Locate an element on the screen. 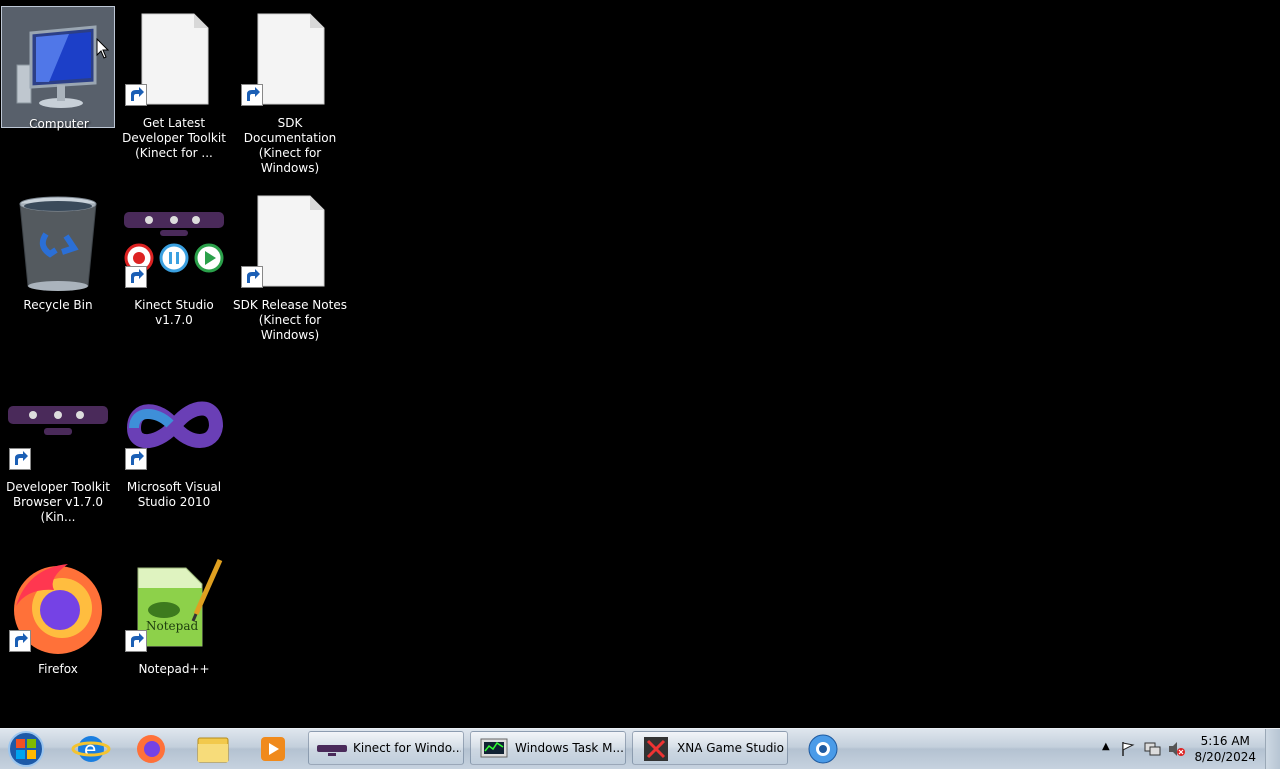  start-button is located at coordinates (25, 749).